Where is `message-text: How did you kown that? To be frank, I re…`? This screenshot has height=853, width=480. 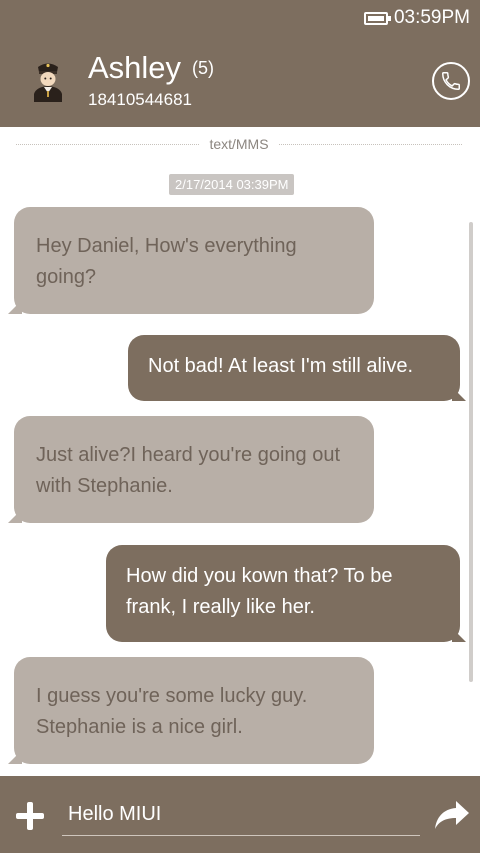
message-text: How did you kown that? To be frank, I re… is located at coordinates (259, 591).